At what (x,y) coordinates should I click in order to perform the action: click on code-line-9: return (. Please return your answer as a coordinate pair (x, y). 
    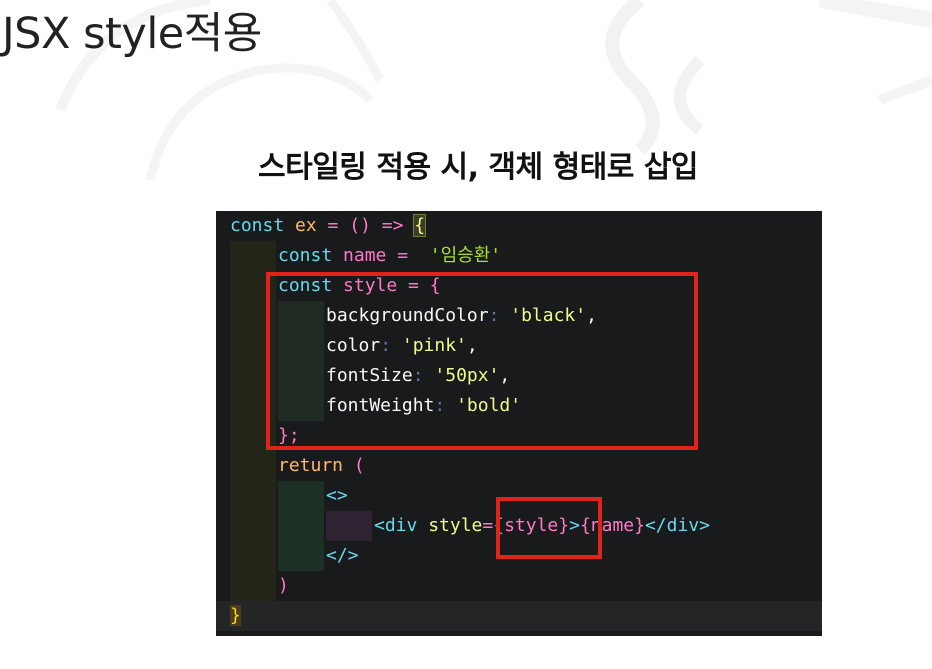
    Looking at the image, I should click on (321, 465).